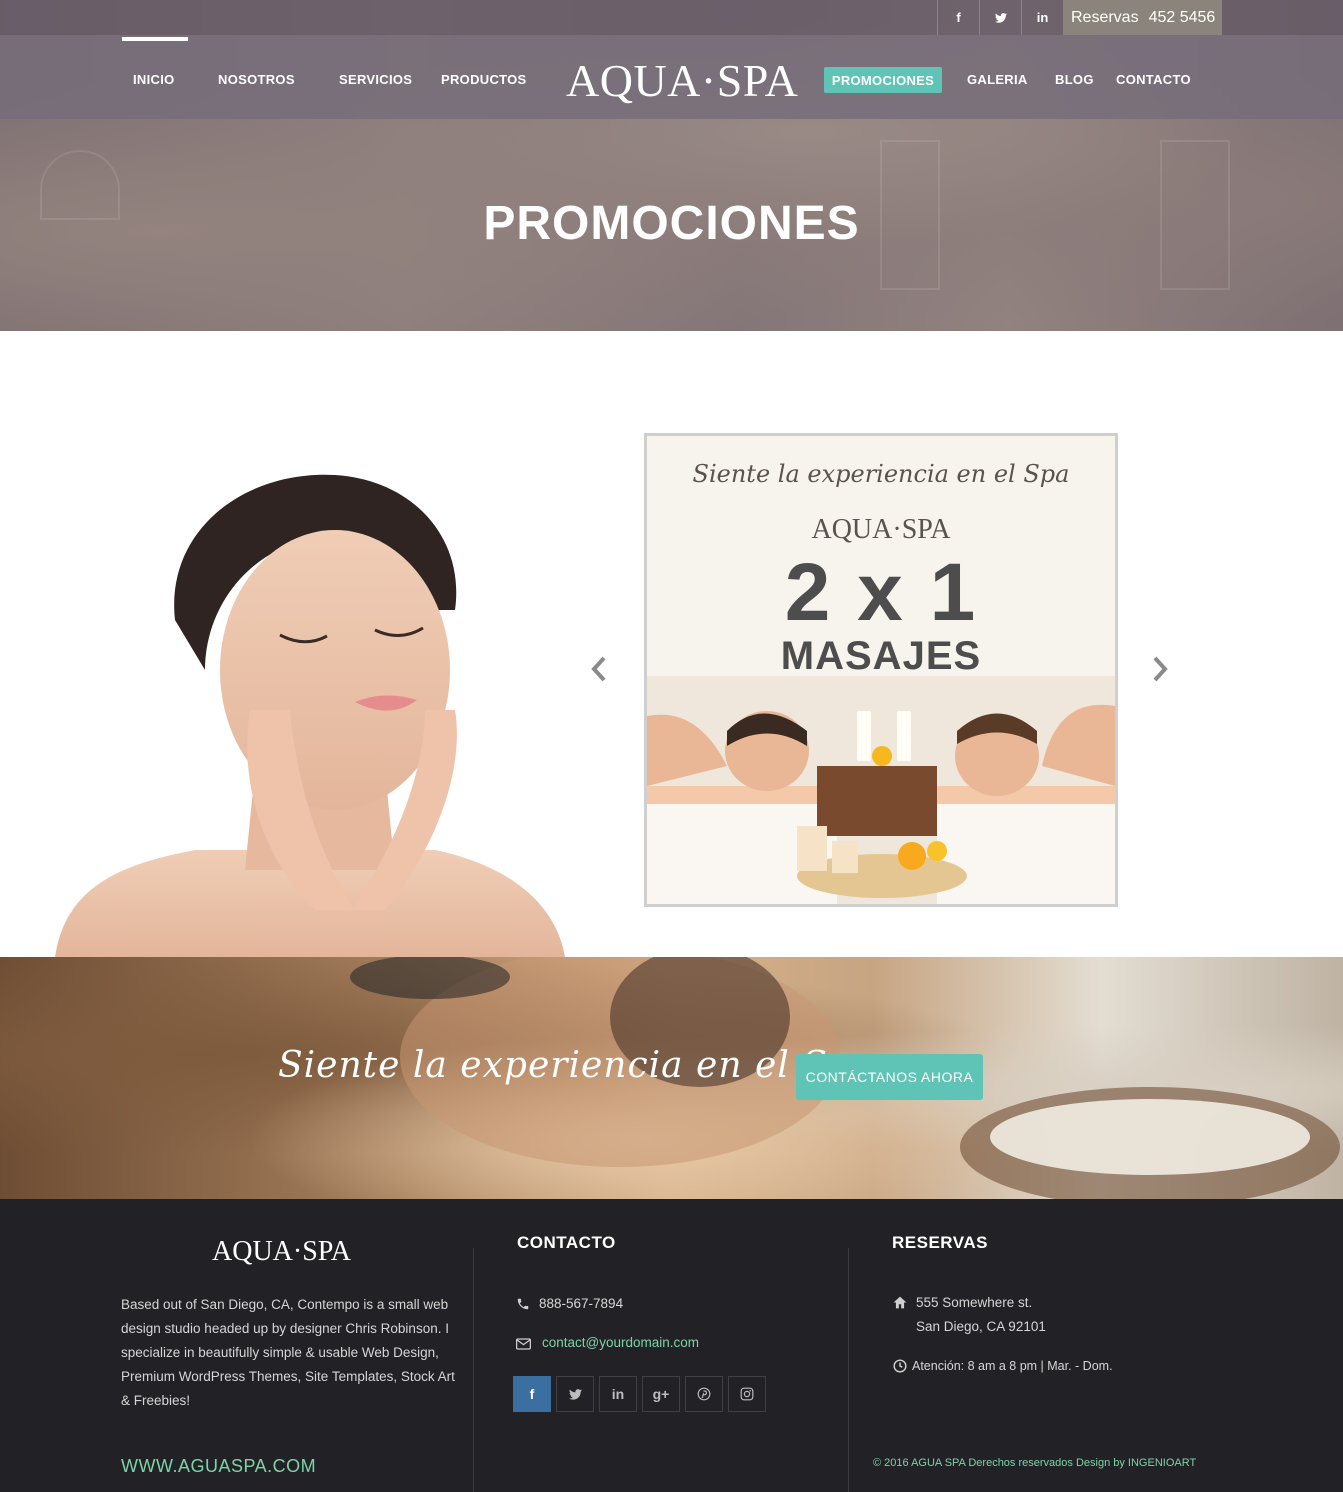 The image size is (1343, 1492). I want to click on nav-active-indicator, so click(155, 39).